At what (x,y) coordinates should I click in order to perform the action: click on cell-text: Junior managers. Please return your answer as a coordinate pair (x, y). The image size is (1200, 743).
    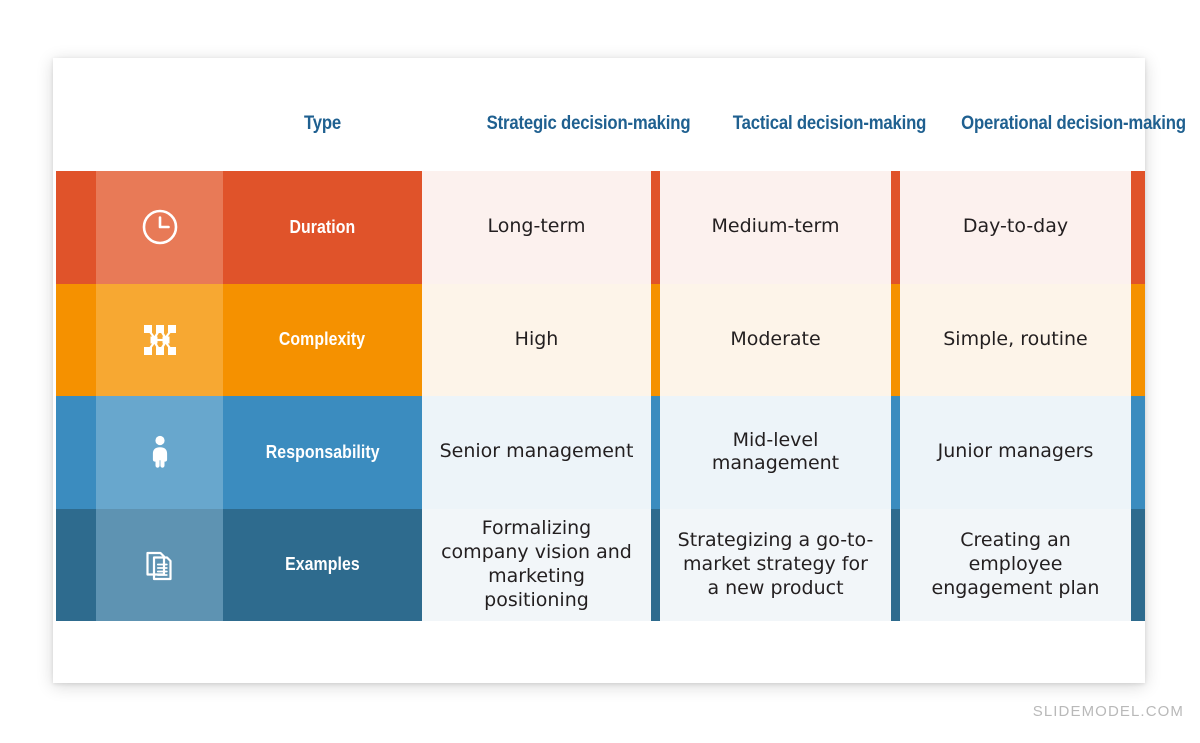
    Looking at the image, I should click on (1015, 451).